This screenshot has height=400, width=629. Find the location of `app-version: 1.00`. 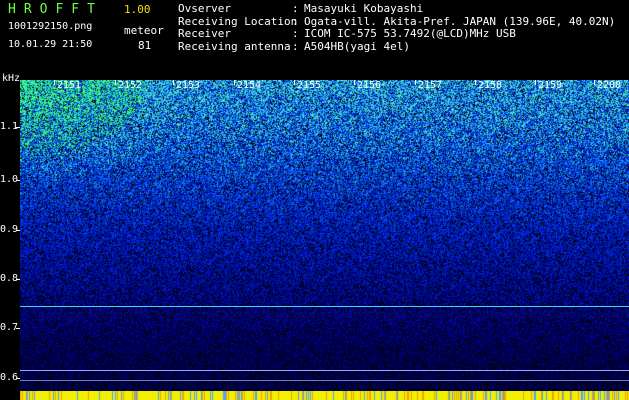

app-version: 1.00 is located at coordinates (137, 9).